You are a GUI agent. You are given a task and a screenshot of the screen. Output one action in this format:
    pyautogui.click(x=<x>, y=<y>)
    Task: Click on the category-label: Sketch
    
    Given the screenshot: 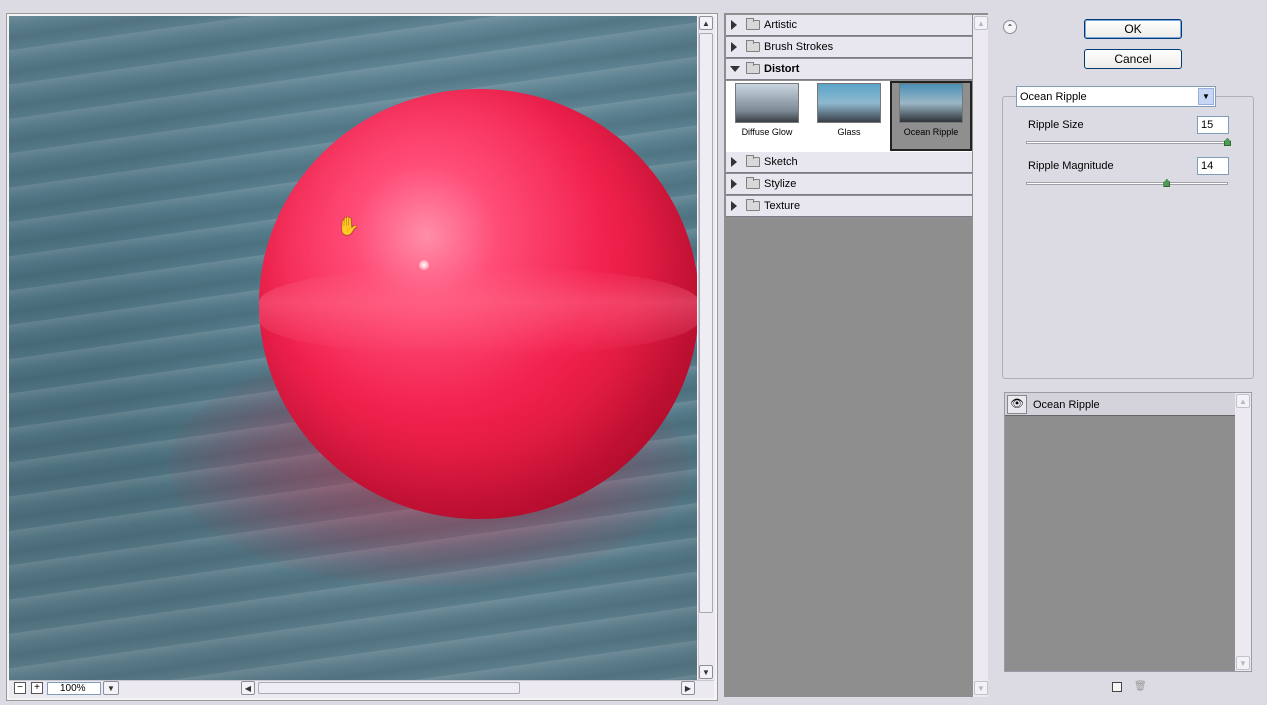 What is the action you would take?
    pyautogui.click(x=781, y=162)
    